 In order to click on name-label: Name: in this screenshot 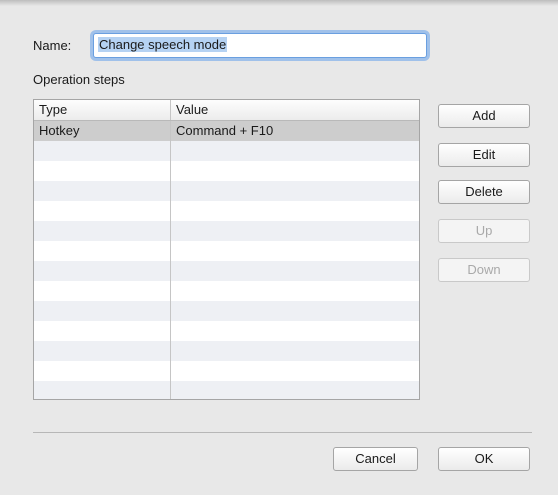, I will do `click(52, 45)`.